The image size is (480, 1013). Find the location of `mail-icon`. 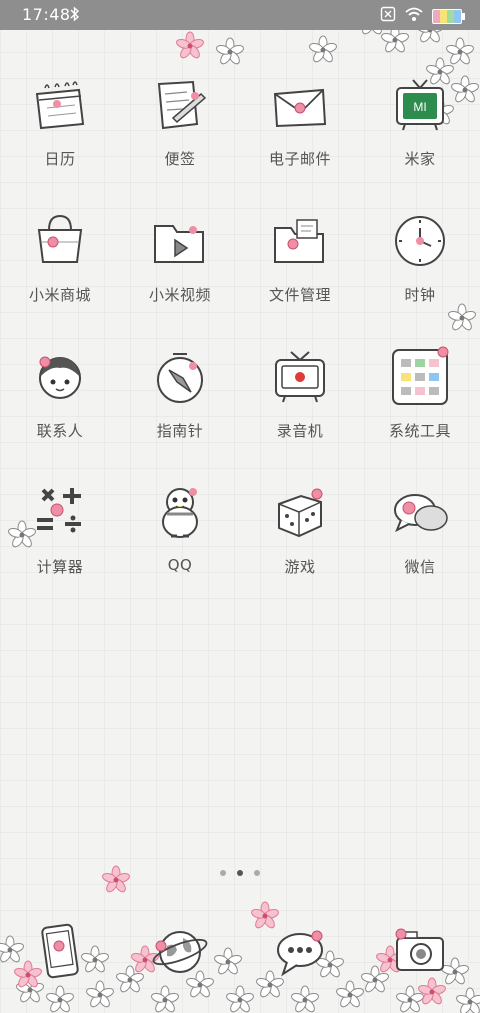

mail-icon is located at coordinates (300, 108).